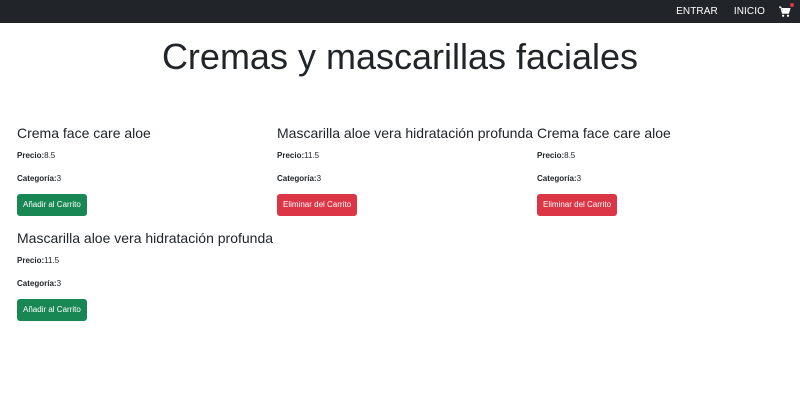  Describe the element at coordinates (786, 10) in the screenshot. I see `shopping-cart-icon` at that location.